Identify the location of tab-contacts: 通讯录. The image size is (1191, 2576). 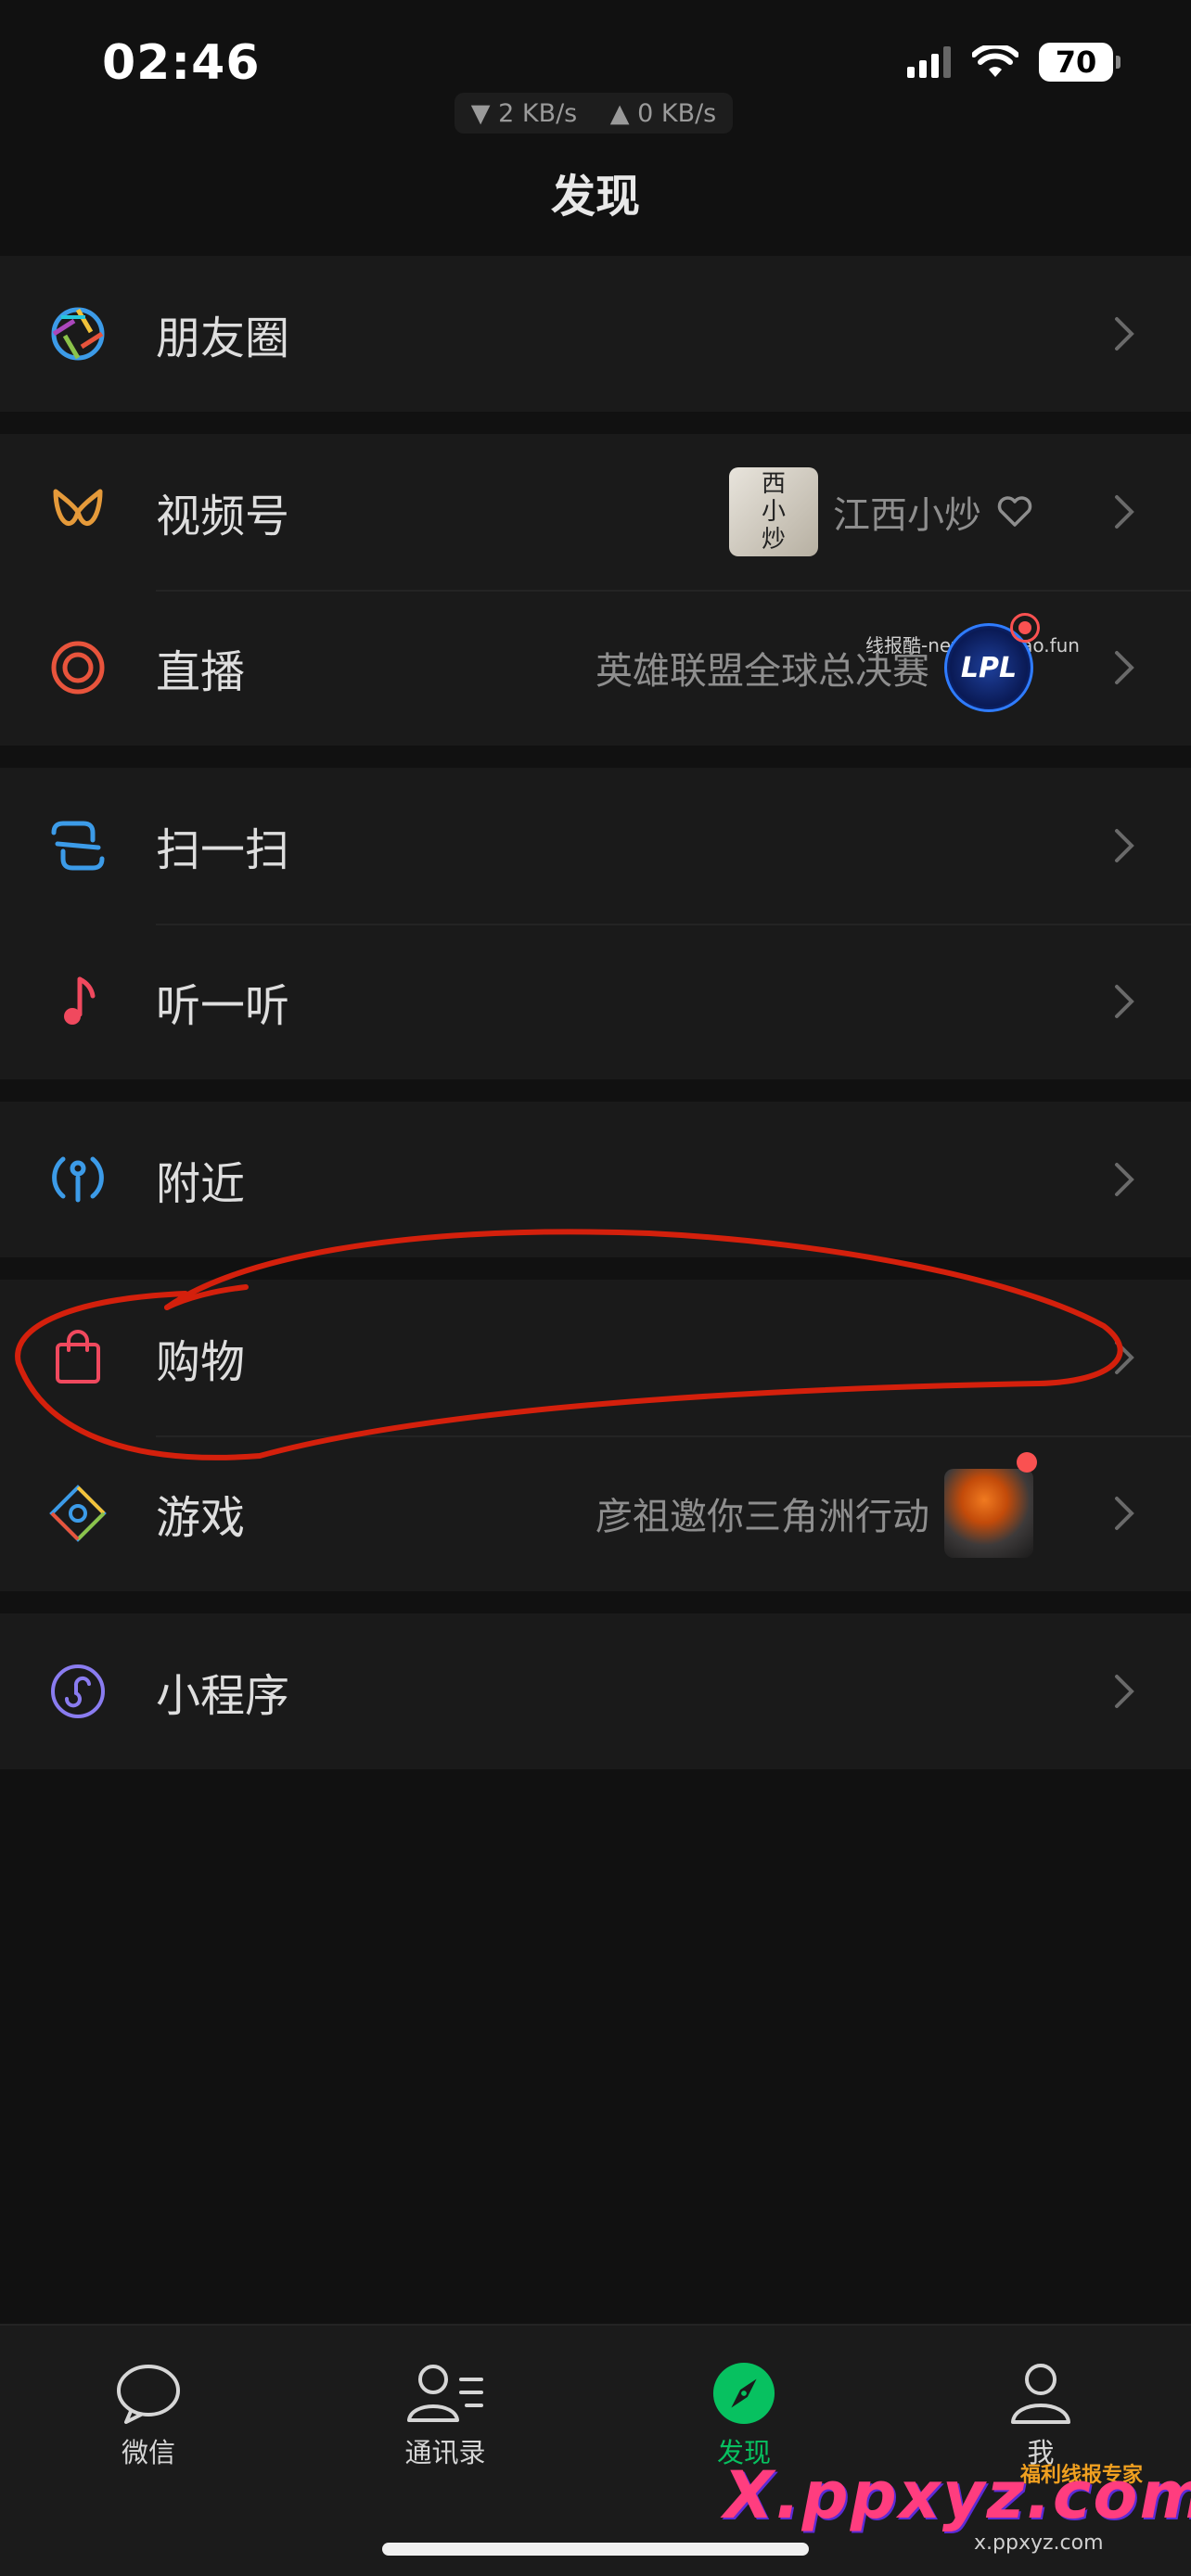
(445, 2415).